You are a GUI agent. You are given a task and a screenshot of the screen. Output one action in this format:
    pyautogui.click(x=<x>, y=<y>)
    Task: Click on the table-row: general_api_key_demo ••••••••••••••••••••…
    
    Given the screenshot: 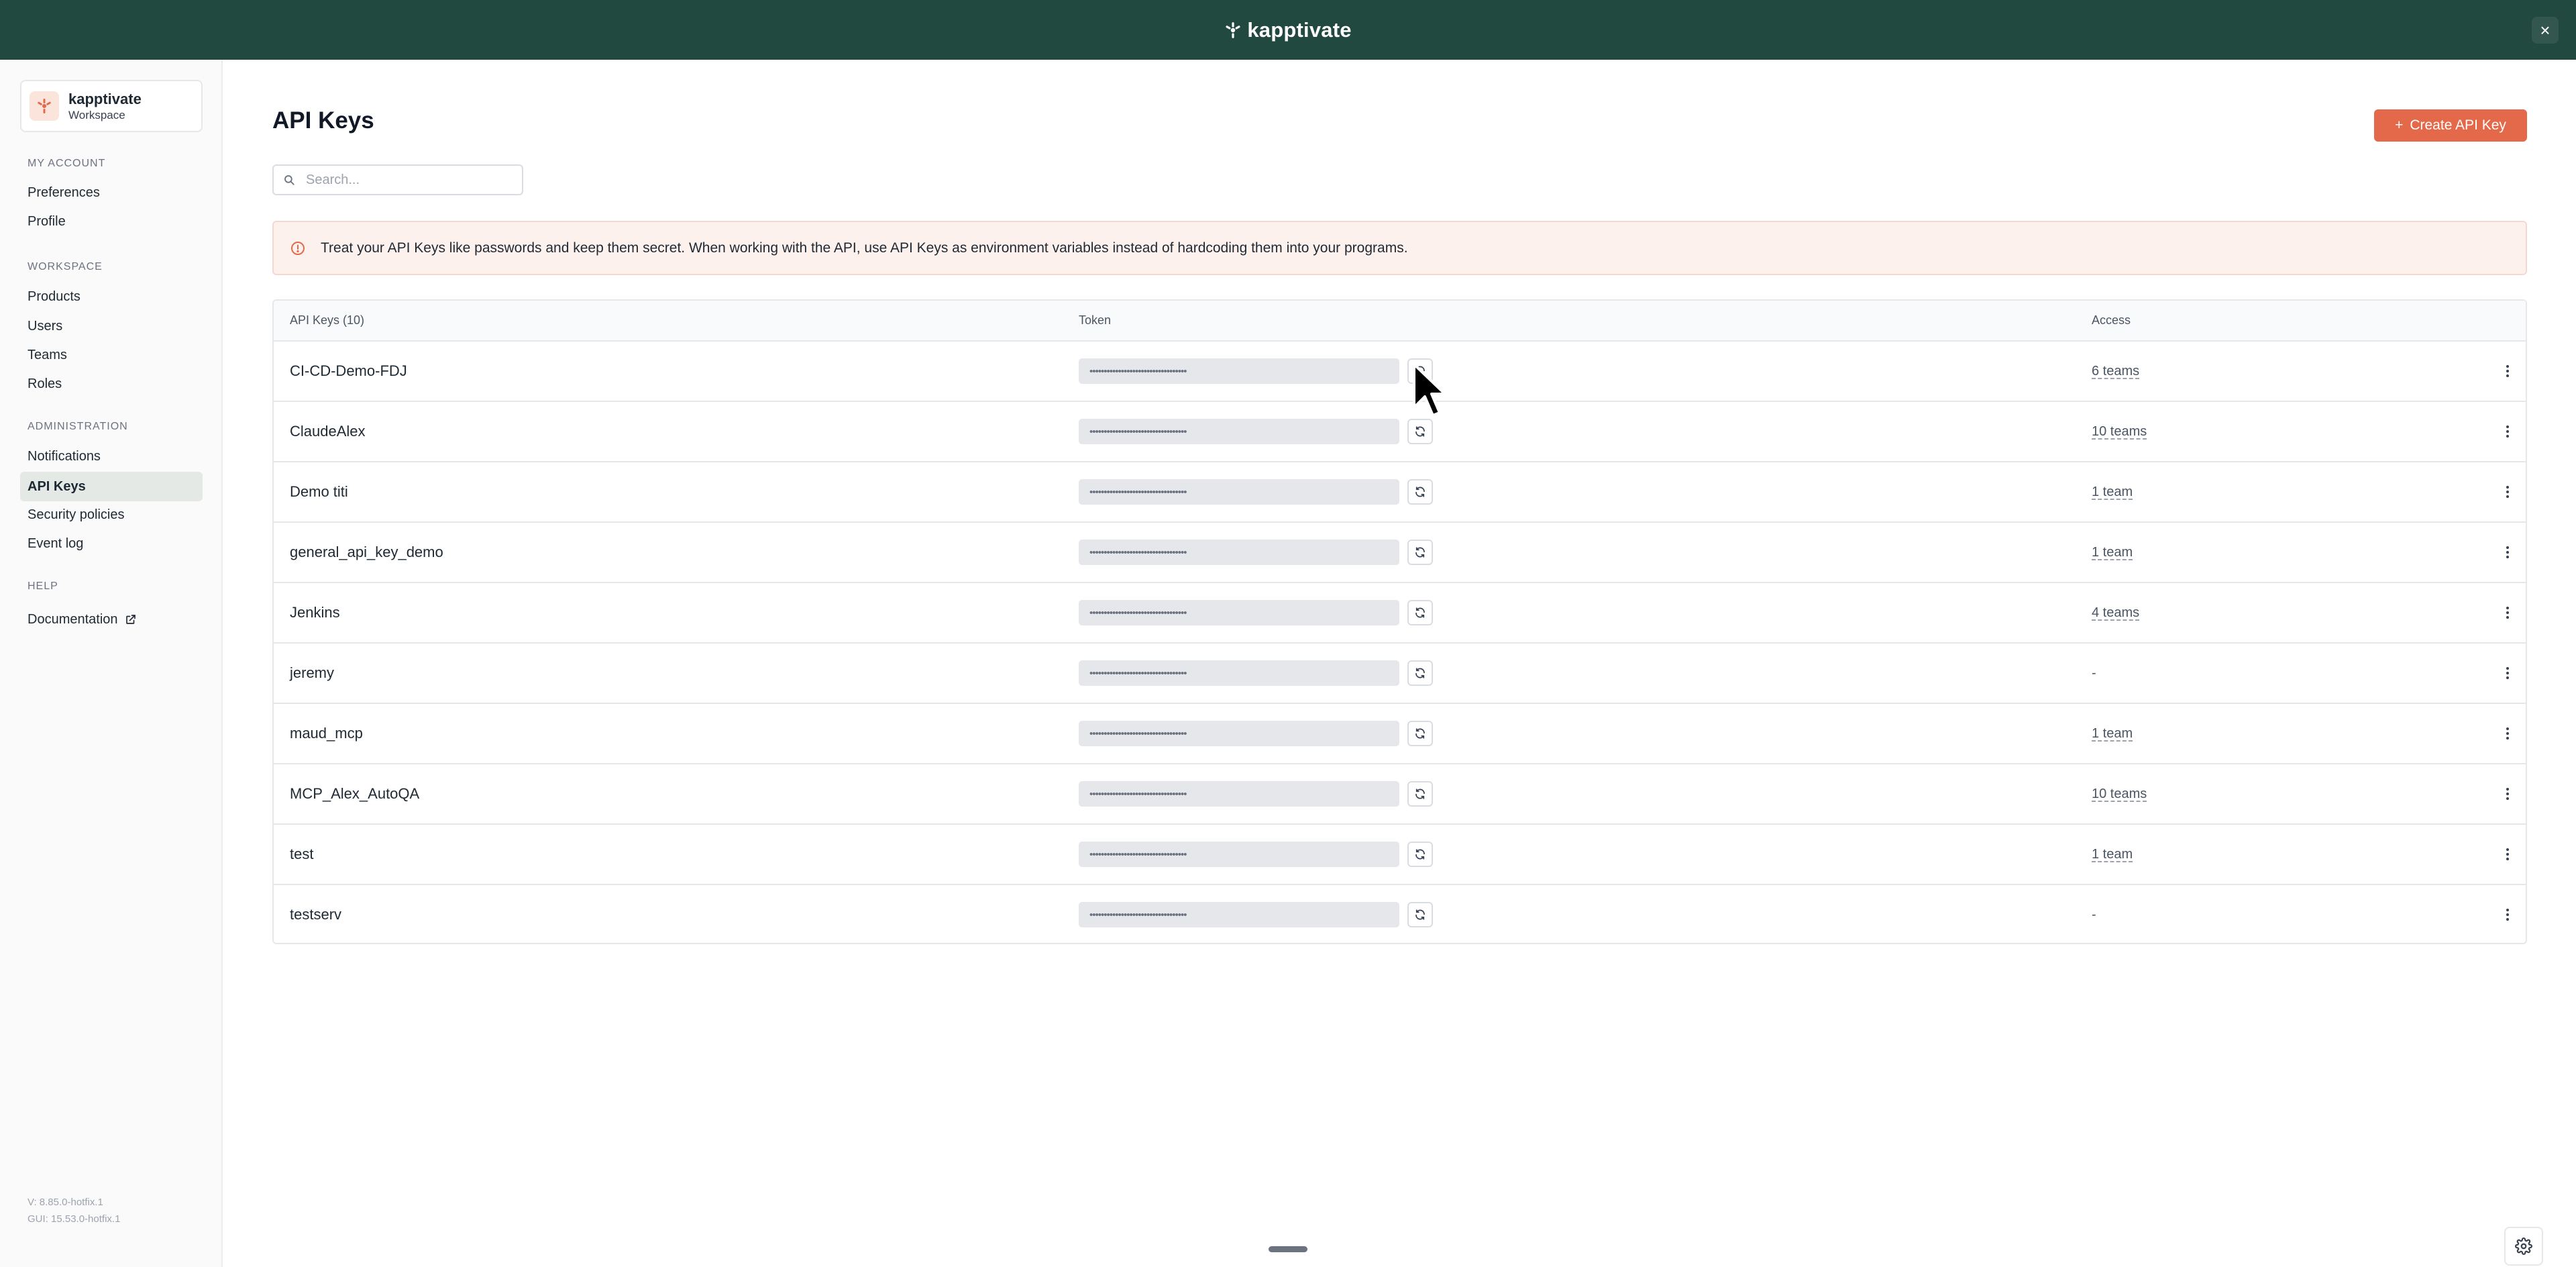 What is the action you would take?
    pyautogui.click(x=1400, y=553)
    